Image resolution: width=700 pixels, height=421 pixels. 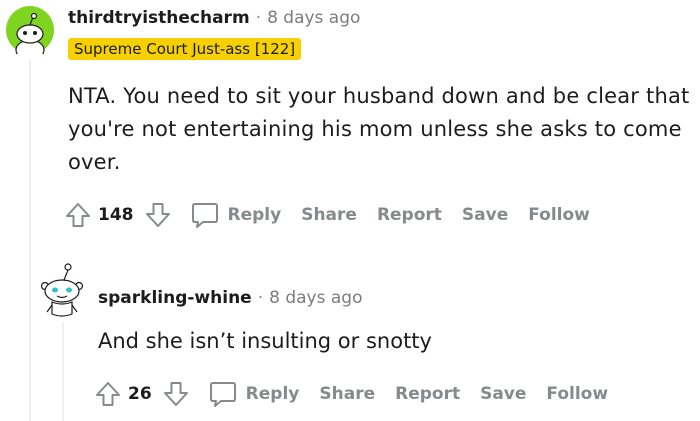 What do you see at coordinates (185, 49) in the screenshot?
I see `user-flair: Supreme Court Just-ass [122]` at bounding box center [185, 49].